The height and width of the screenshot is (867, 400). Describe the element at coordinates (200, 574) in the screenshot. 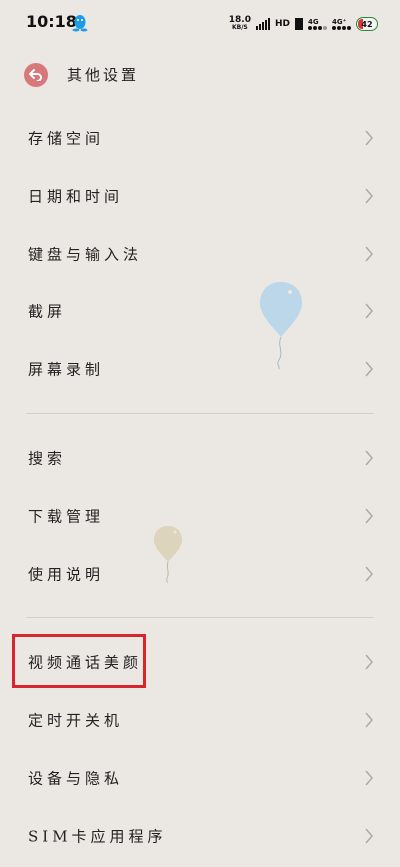

I see `settings-item-user-guide: 使用说明` at that location.